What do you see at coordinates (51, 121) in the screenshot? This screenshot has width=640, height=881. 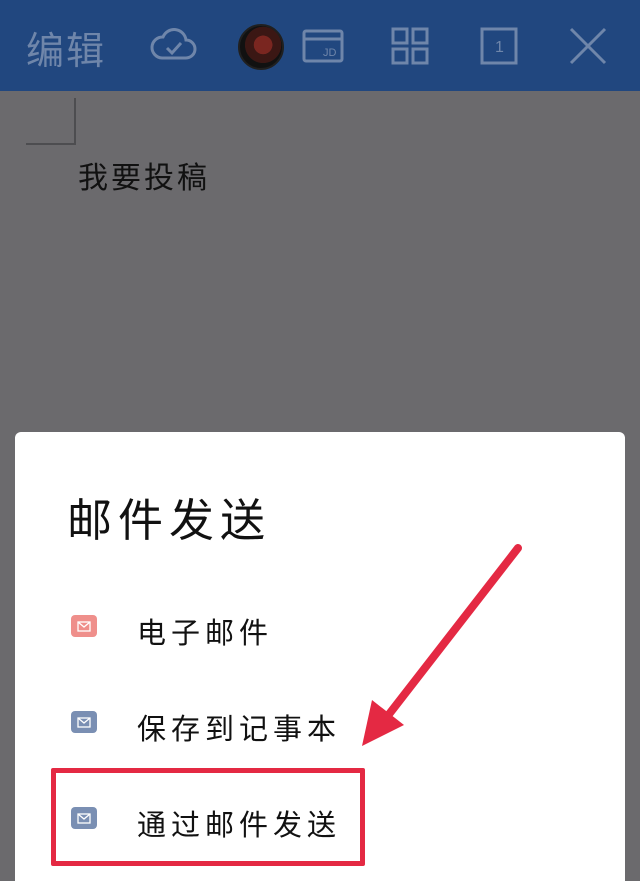 I see `document-corner-mark` at bounding box center [51, 121].